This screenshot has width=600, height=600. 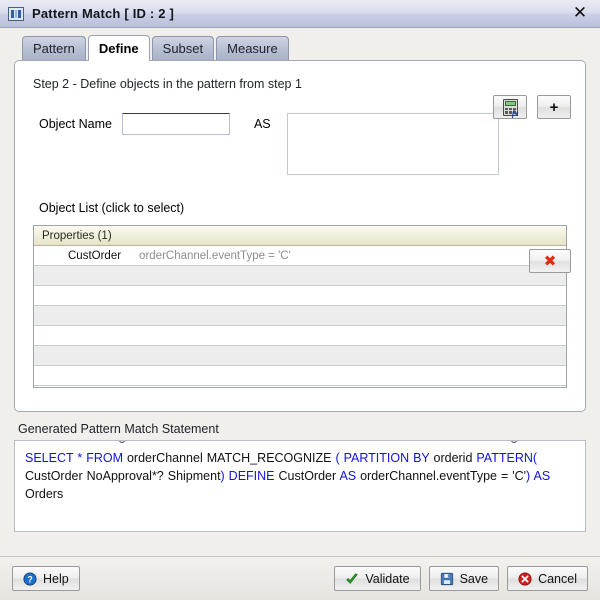 What do you see at coordinates (95, 255) in the screenshot?
I see `cell-object-name: CustOrder` at bounding box center [95, 255].